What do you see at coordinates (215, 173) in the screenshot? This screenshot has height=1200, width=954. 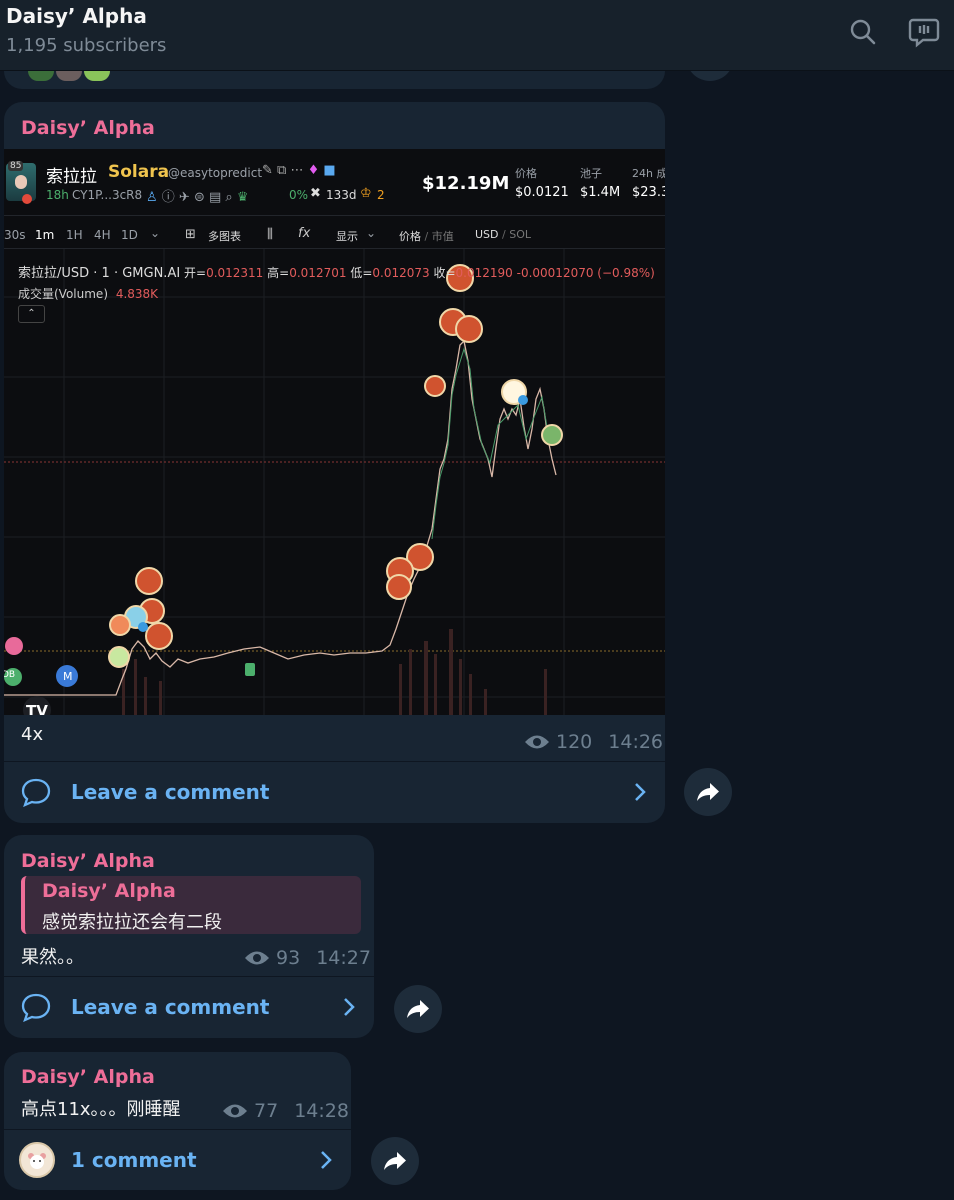 I see `token-handle: @easytopredict` at bounding box center [215, 173].